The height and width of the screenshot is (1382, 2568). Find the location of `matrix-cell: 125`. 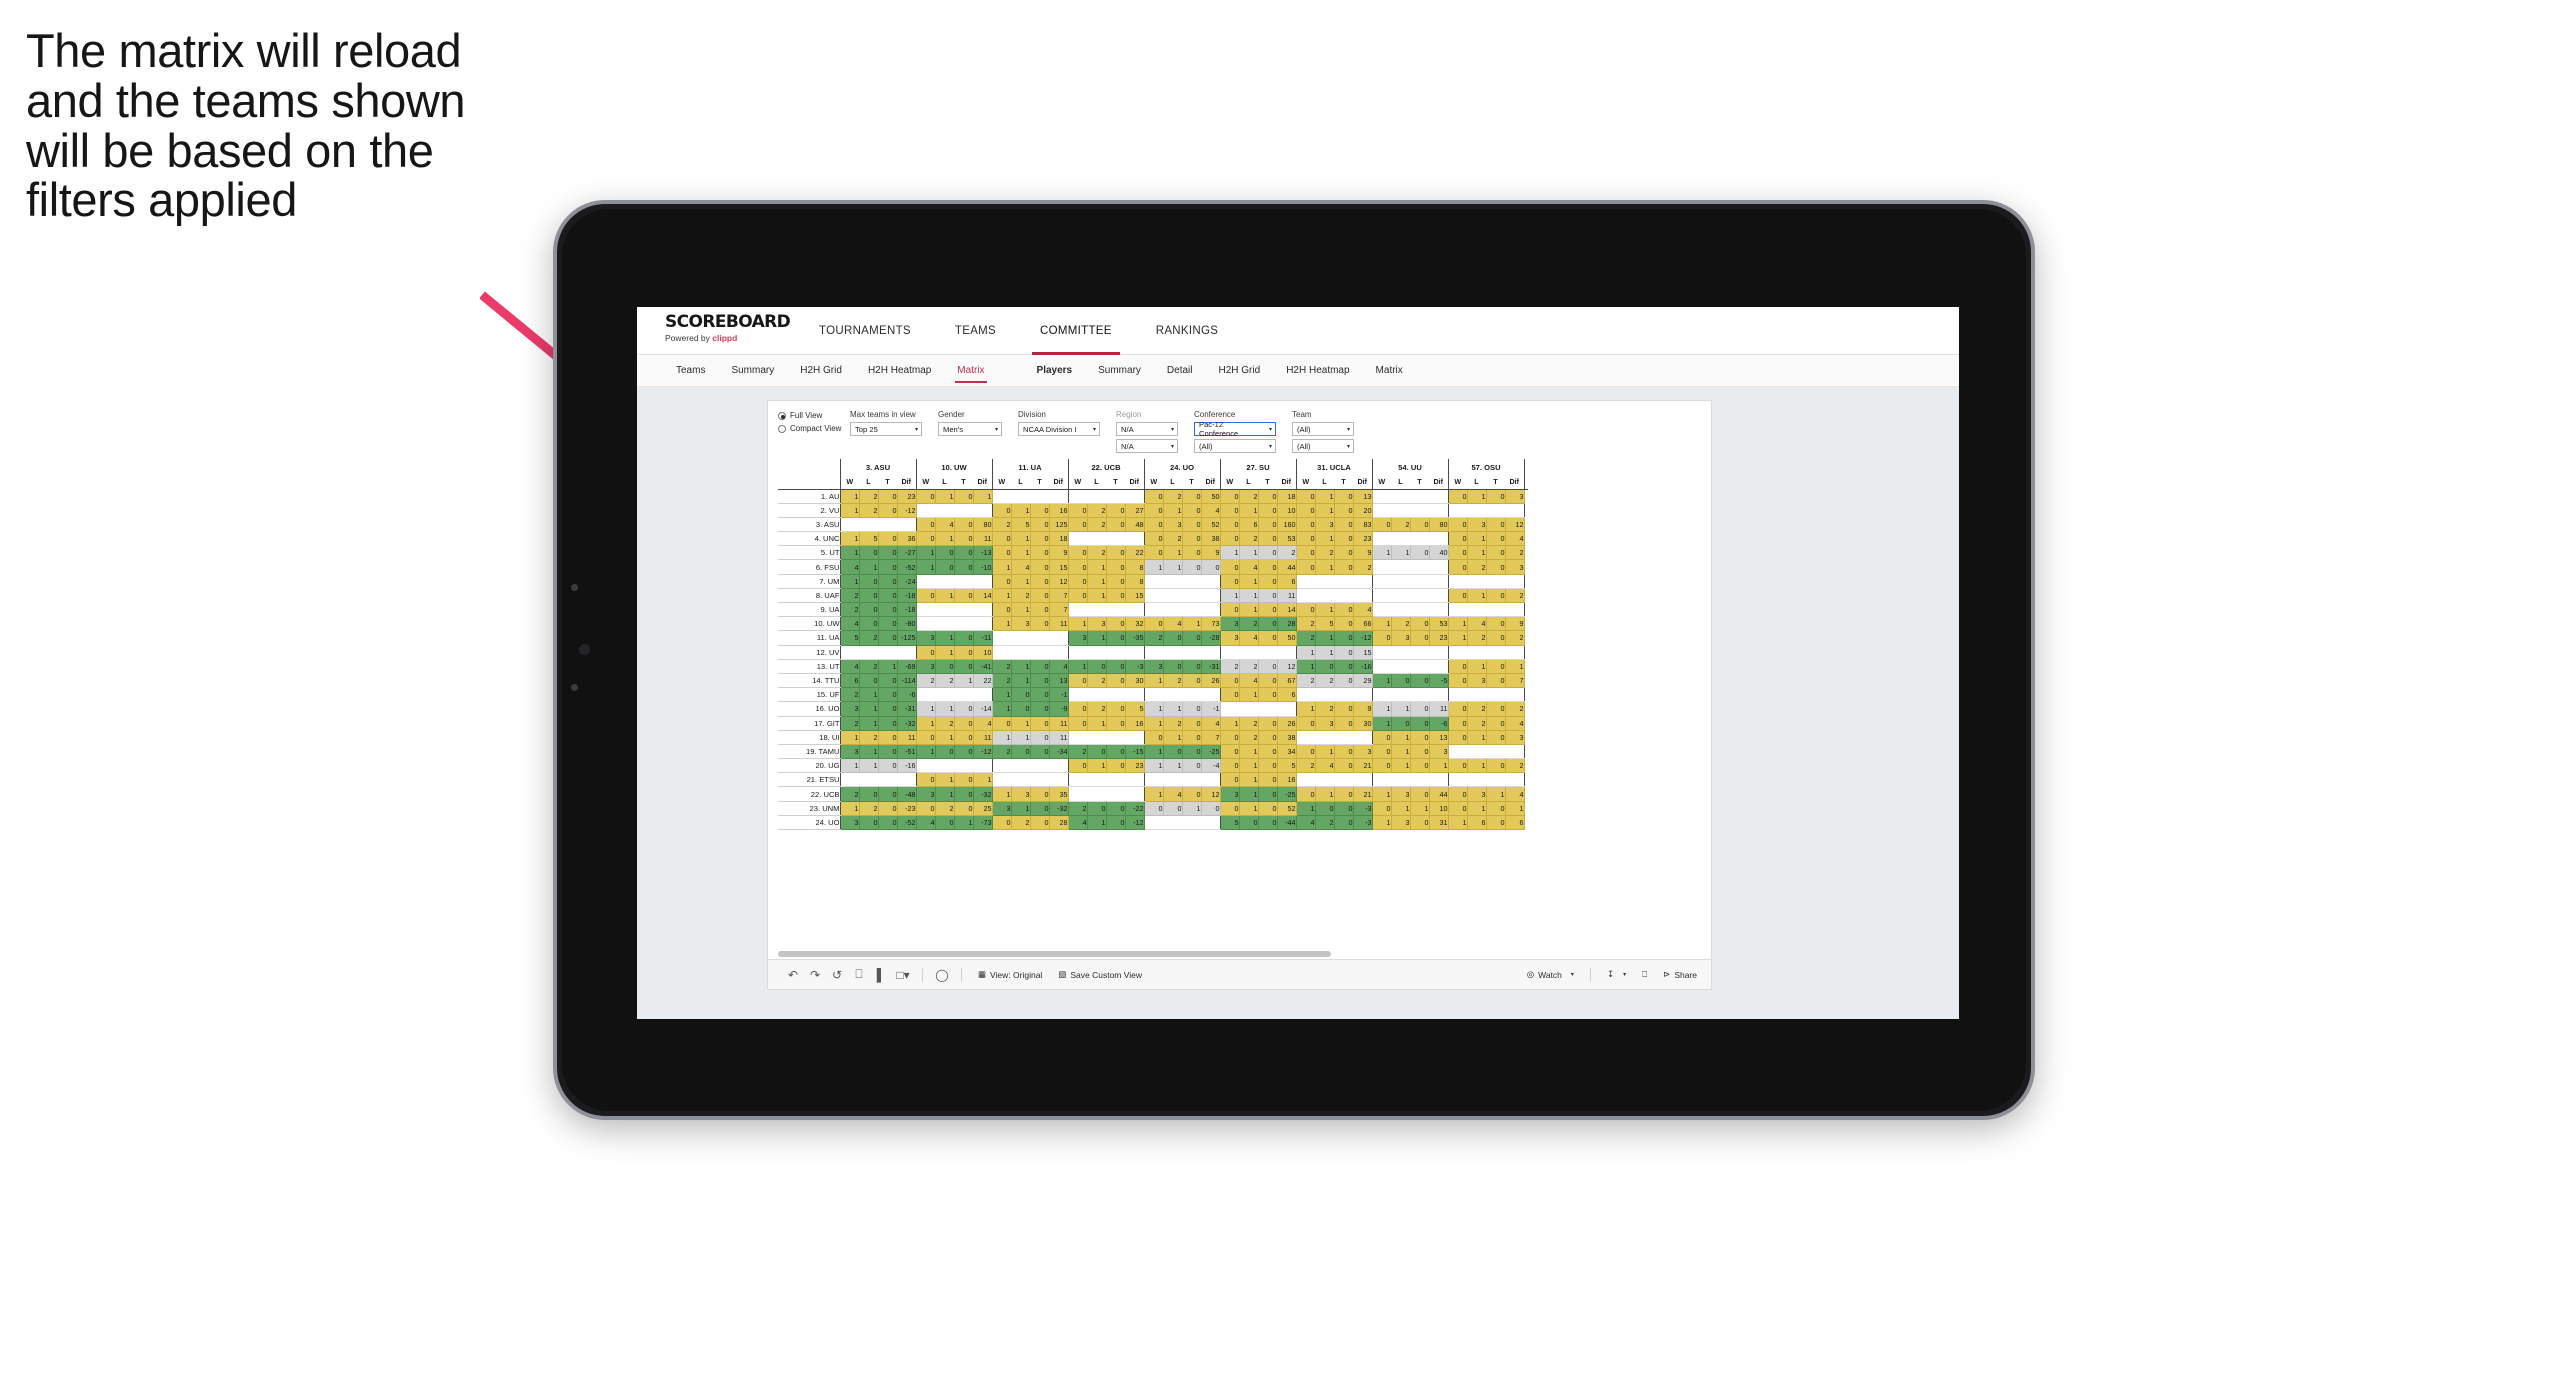

matrix-cell: 125 is located at coordinates (1058, 524).